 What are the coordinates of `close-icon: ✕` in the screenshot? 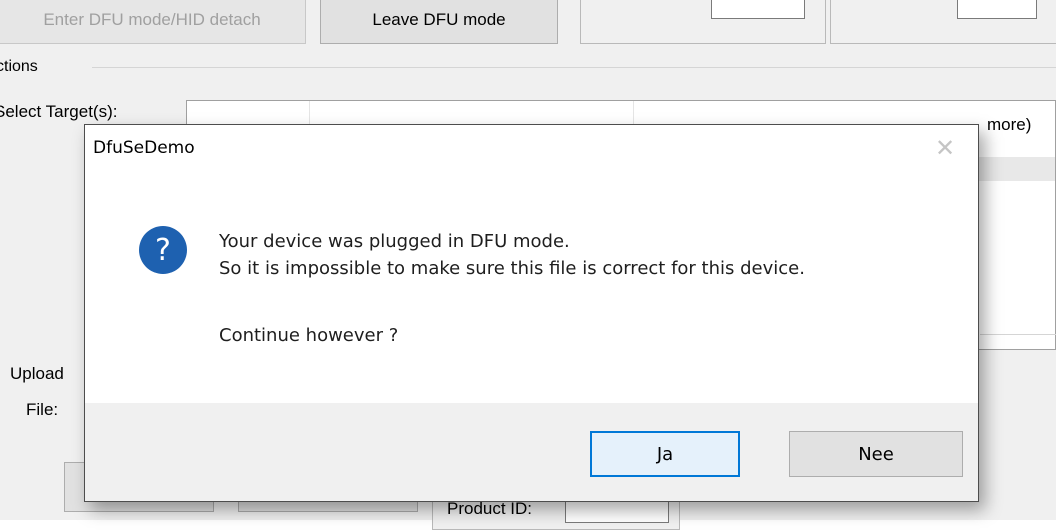 It's located at (945, 148).